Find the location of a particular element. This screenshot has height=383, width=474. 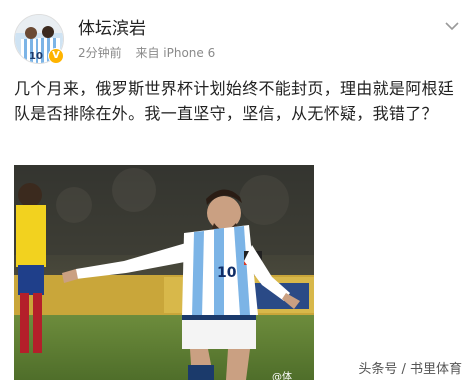

source-label: 头条号 / 书里体育 is located at coordinates (410, 369).